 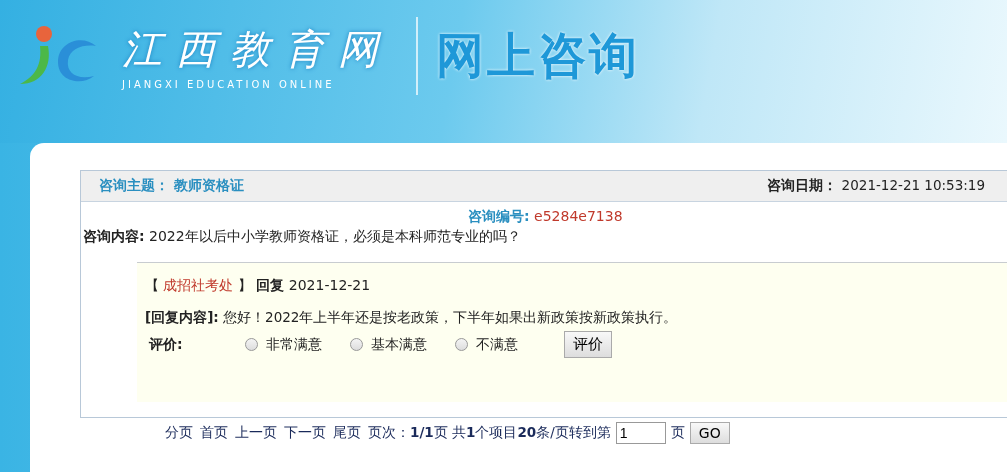 I want to click on page-suffix: 页, so click(x=677, y=433).